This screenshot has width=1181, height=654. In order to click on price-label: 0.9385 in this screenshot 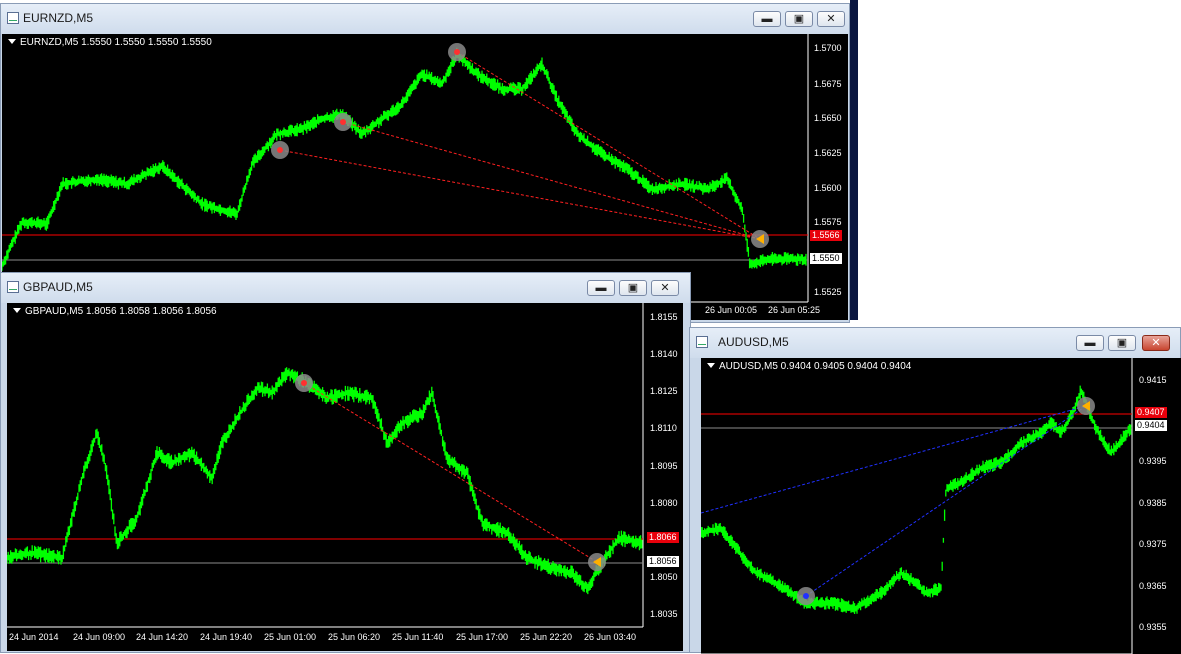, I will do `click(1153, 503)`.